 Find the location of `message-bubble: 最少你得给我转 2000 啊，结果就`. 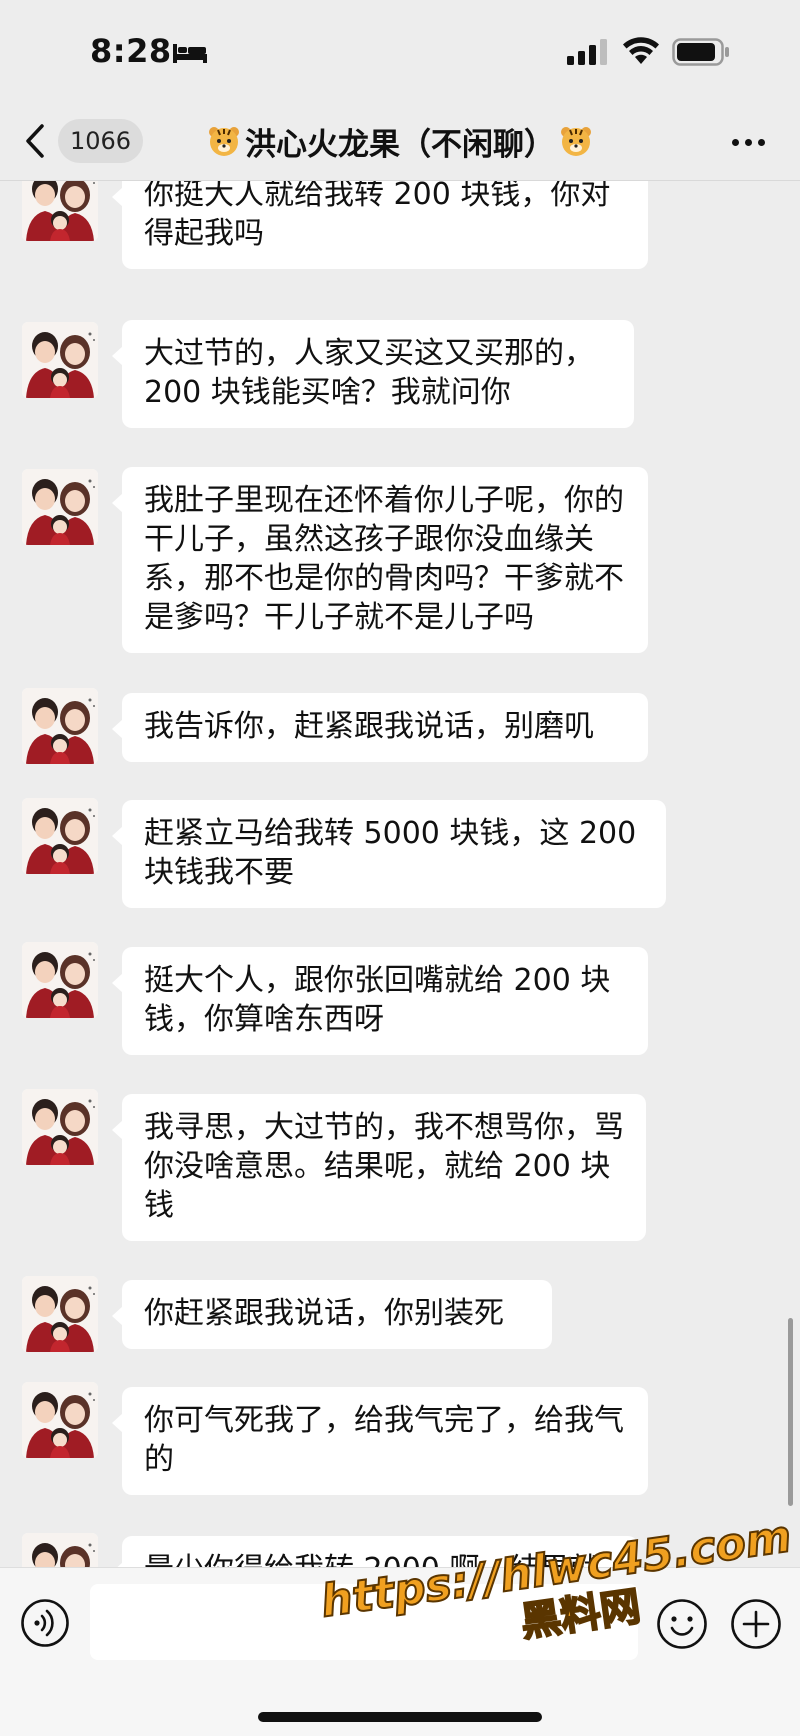

message-bubble: 最少你得给我转 2000 啊，结果就 is located at coordinates (375, 1551).